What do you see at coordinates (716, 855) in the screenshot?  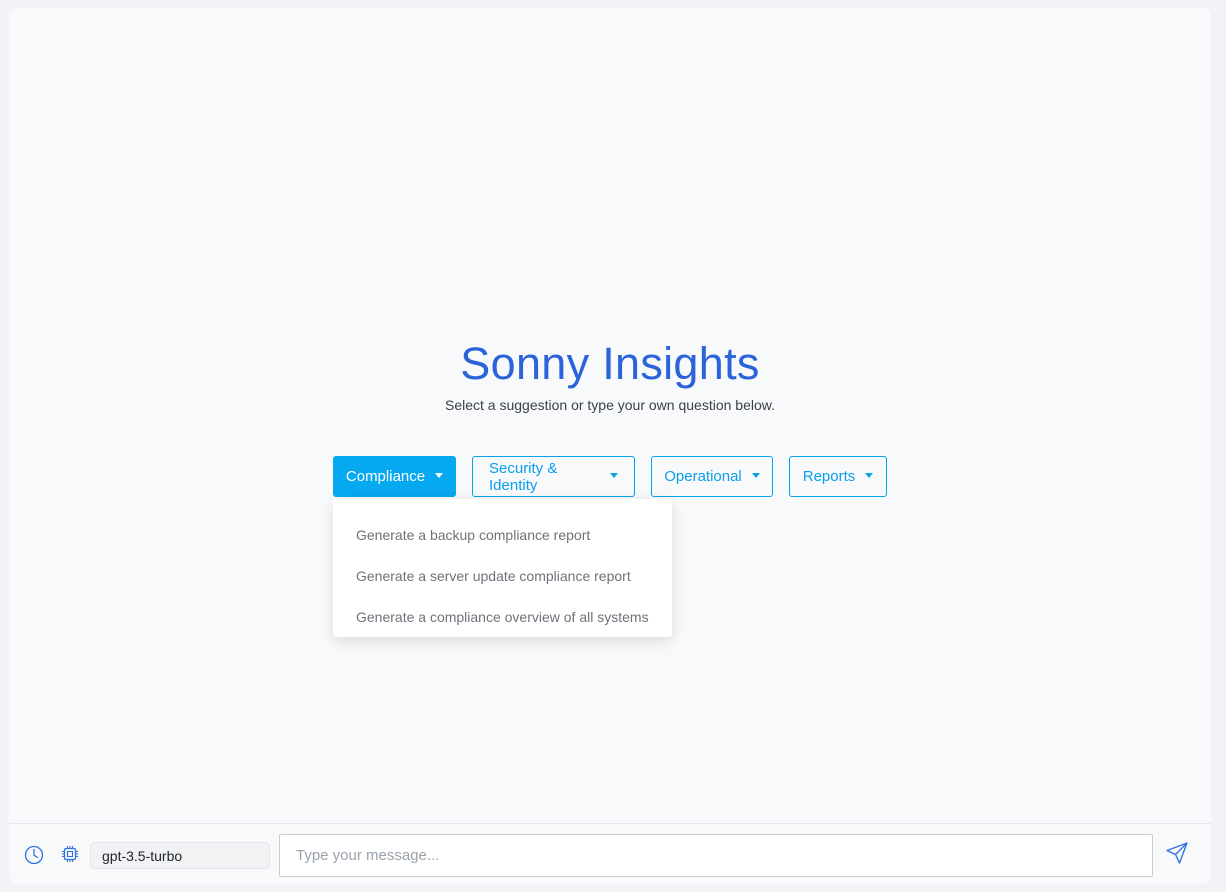 I see `message-input` at bounding box center [716, 855].